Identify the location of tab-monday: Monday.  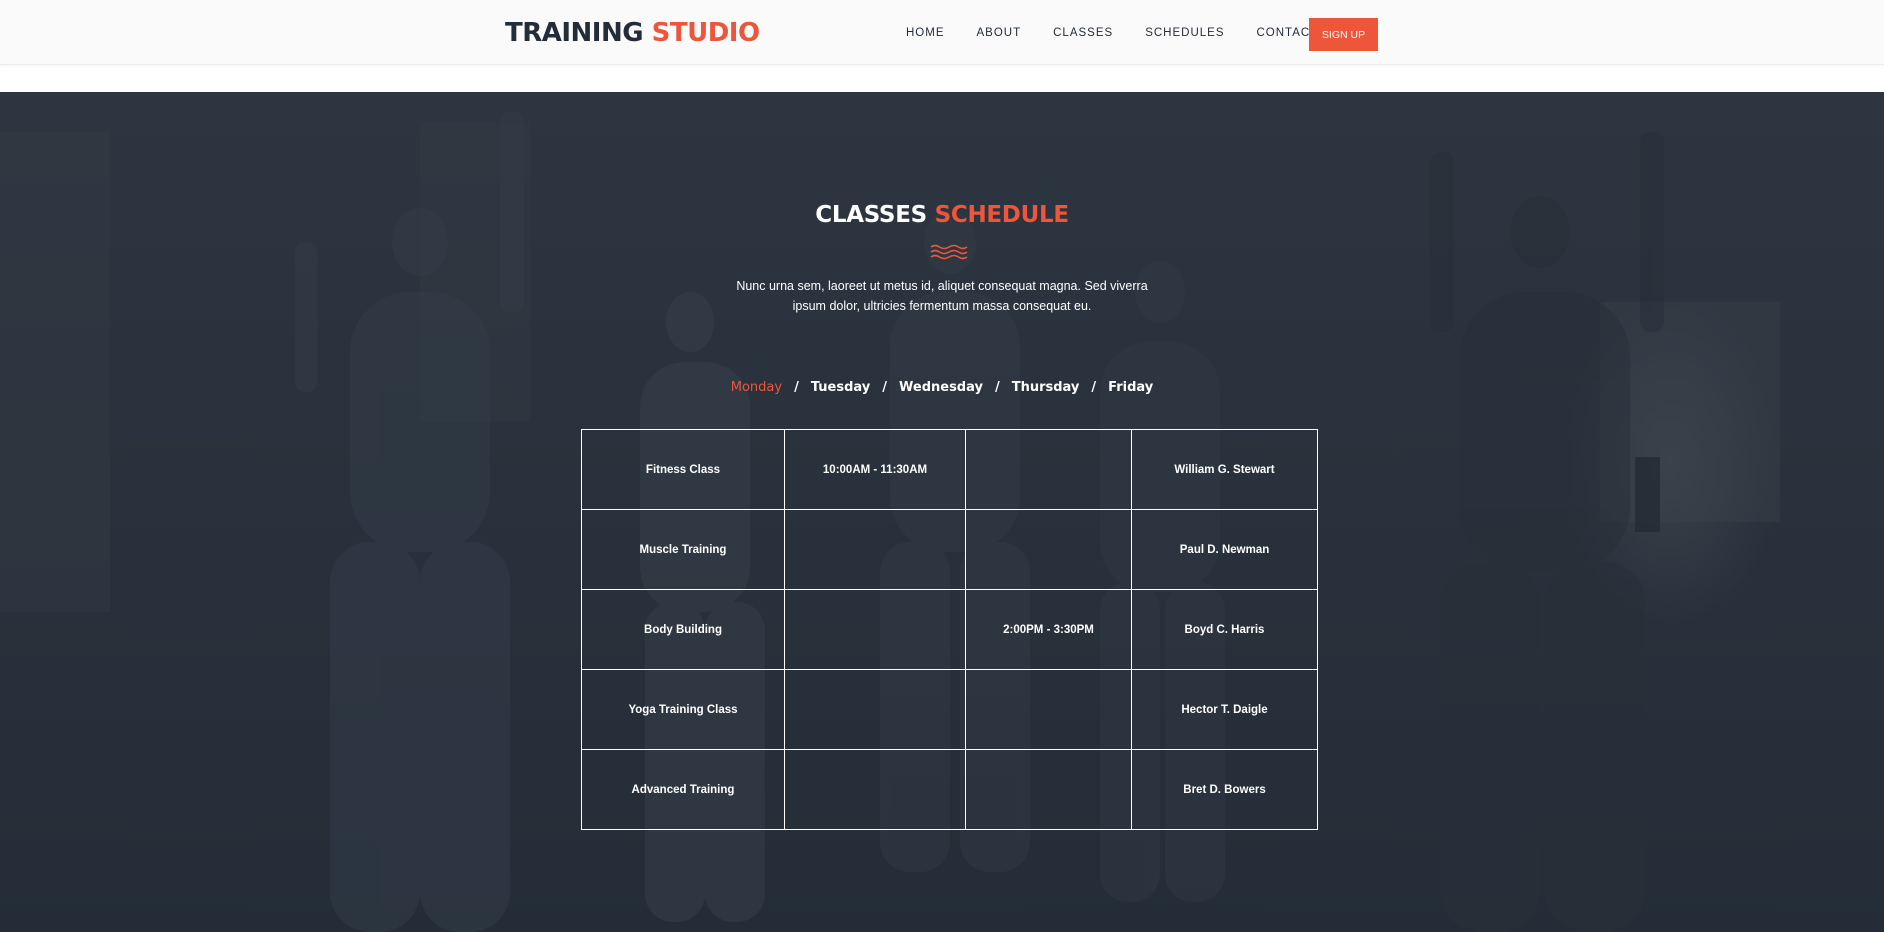
(756, 387).